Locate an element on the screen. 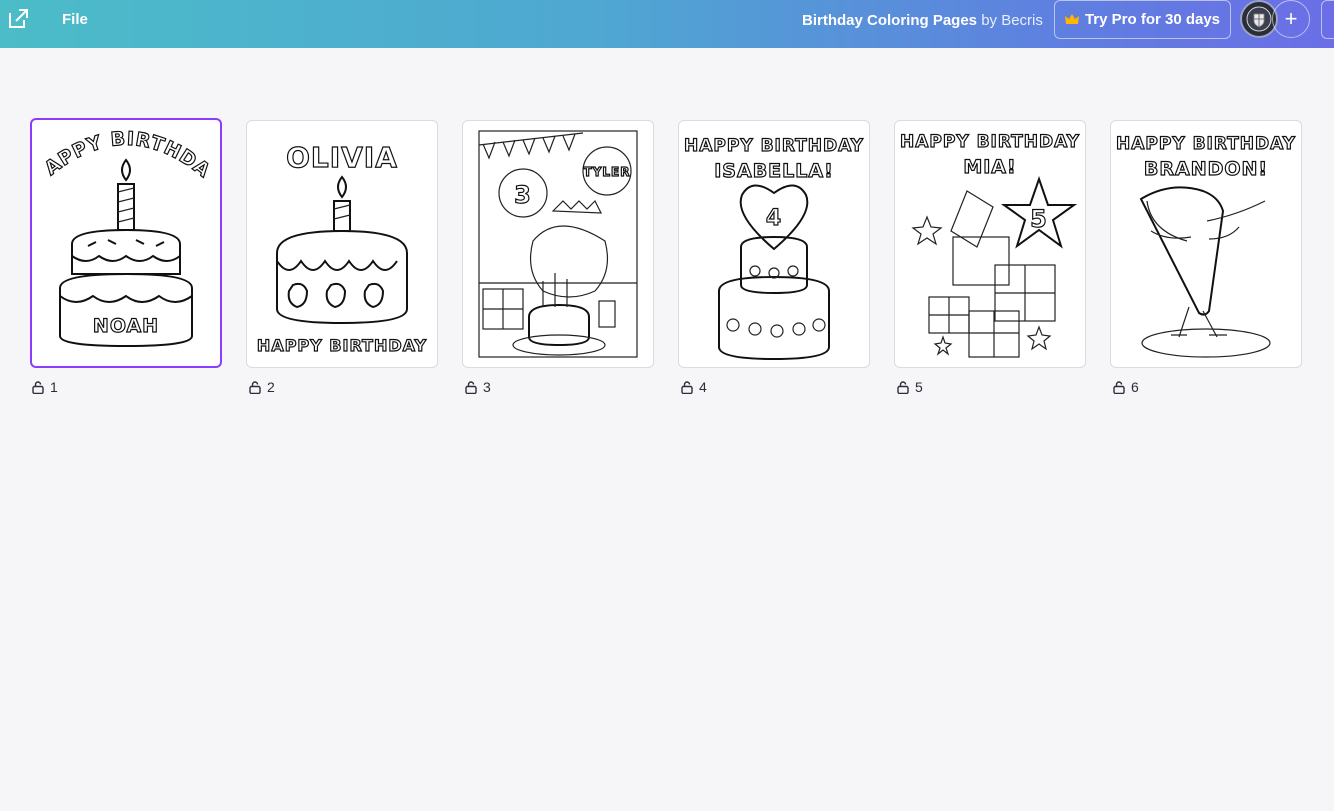 Image resolution: width=1334 pixels, height=811 pixels. page-thumbnail-1: HAPPY BIRTHDAY NOAH is located at coordinates (126, 243).